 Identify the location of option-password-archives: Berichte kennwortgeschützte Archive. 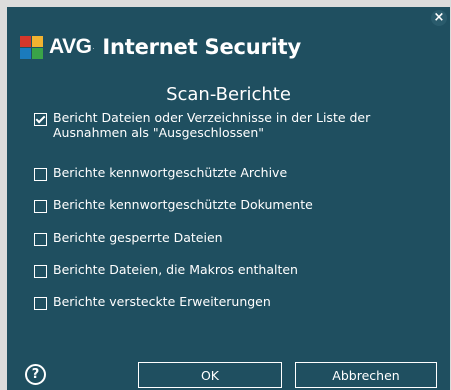
(160, 173).